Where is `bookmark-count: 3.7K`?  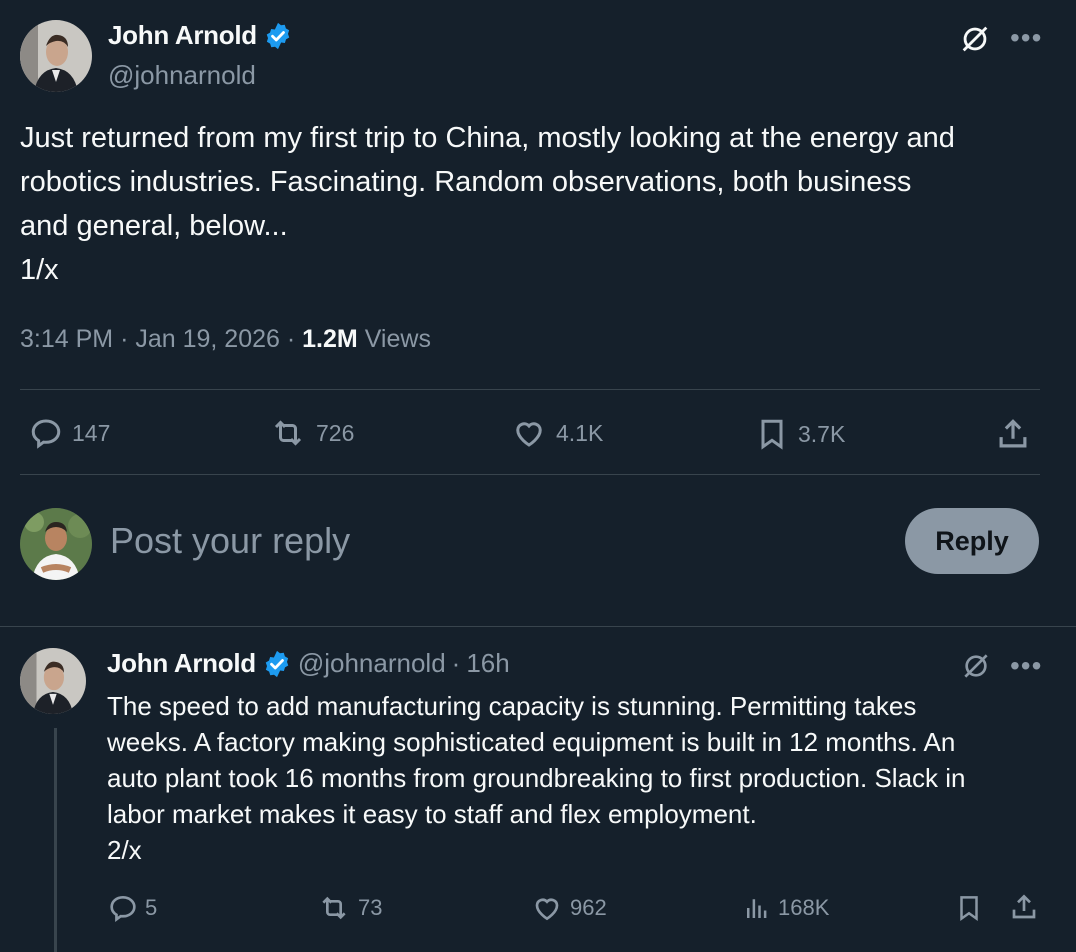
bookmark-count: 3.7K is located at coordinates (822, 433).